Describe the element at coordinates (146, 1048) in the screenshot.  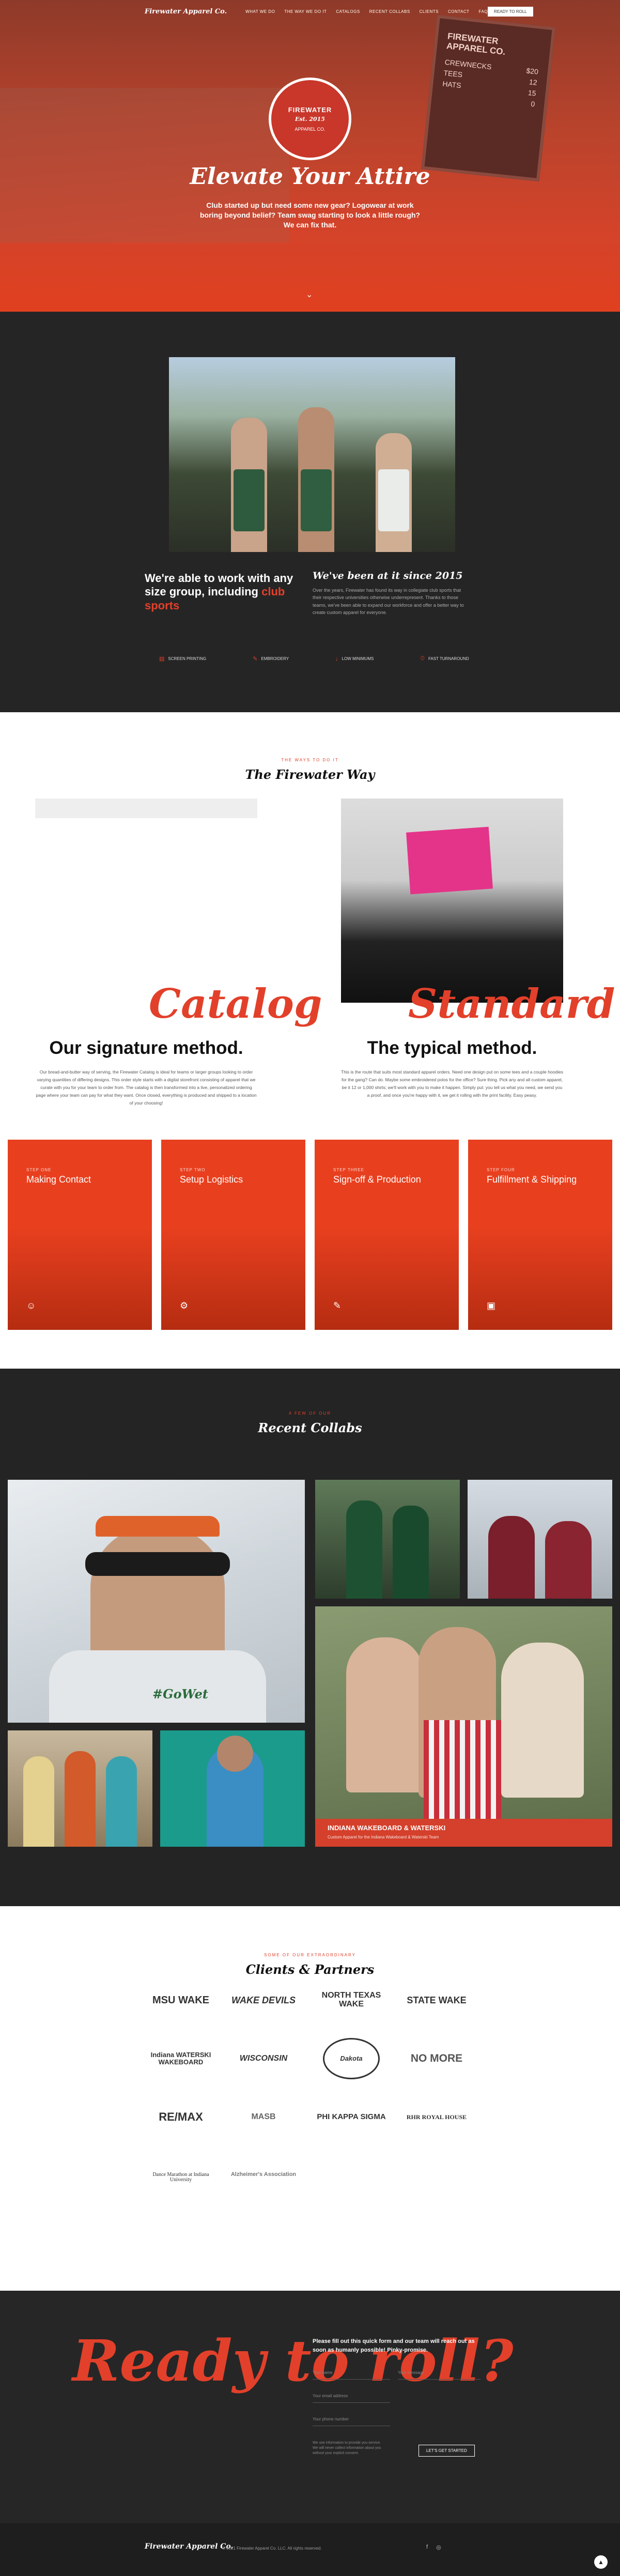
I see `catalog-heading: Our signature method.` at that location.